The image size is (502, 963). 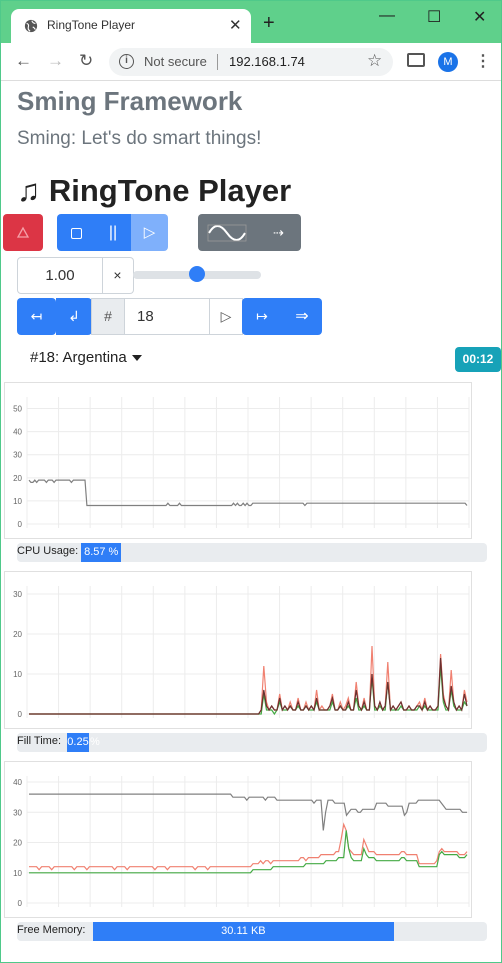 What do you see at coordinates (17, 873) in the screenshot?
I see `memory-chart-ytick-label: 10` at bounding box center [17, 873].